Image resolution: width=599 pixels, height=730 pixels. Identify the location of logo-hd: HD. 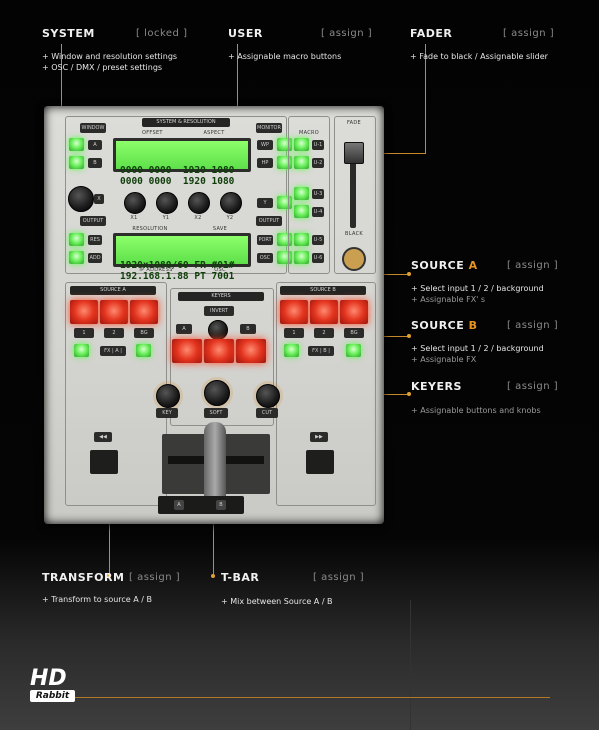
(48, 678).